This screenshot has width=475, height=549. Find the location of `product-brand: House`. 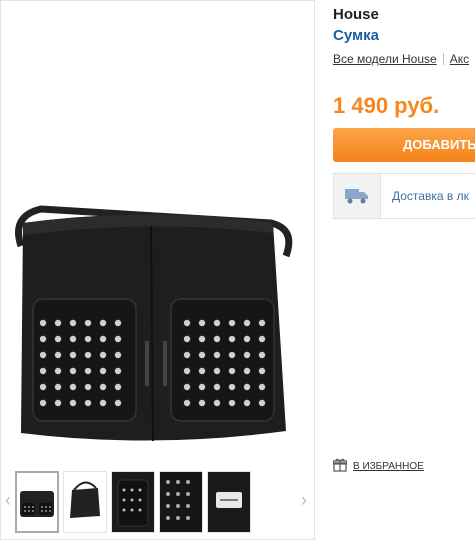

product-brand: House is located at coordinates (356, 14).